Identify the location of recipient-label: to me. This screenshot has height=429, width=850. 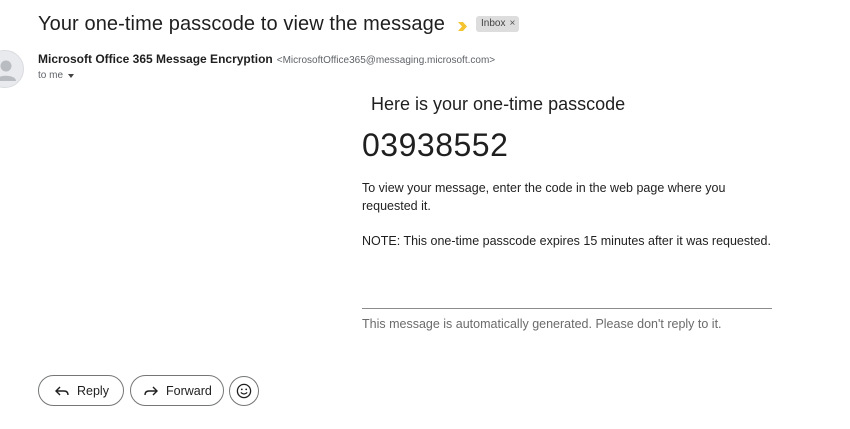
(51, 75).